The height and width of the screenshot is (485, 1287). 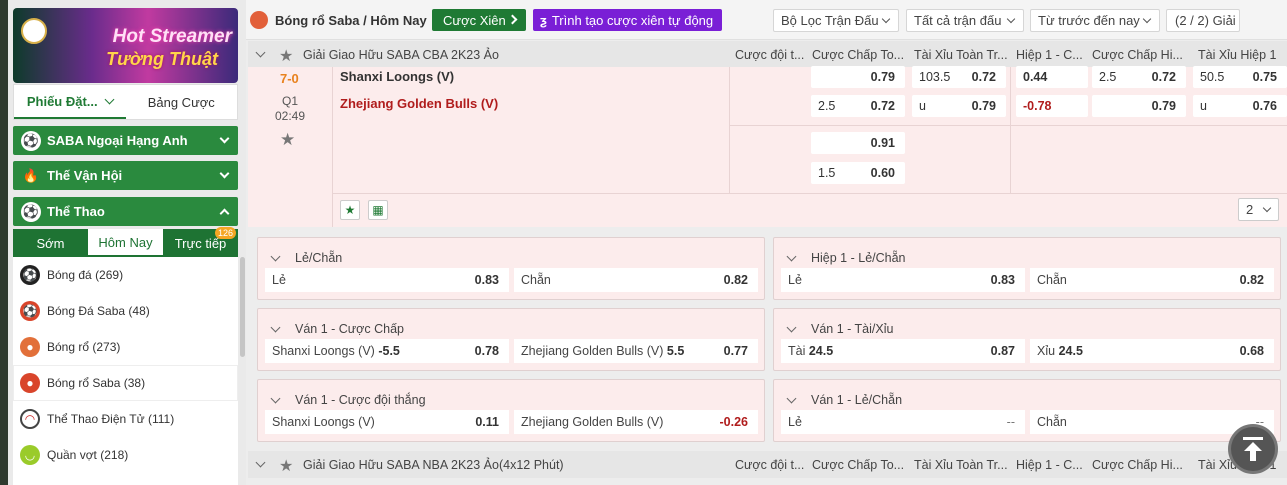 I want to click on option-label: Zhejiang Golden Bulls (V) 5.5, so click(x=602, y=351).